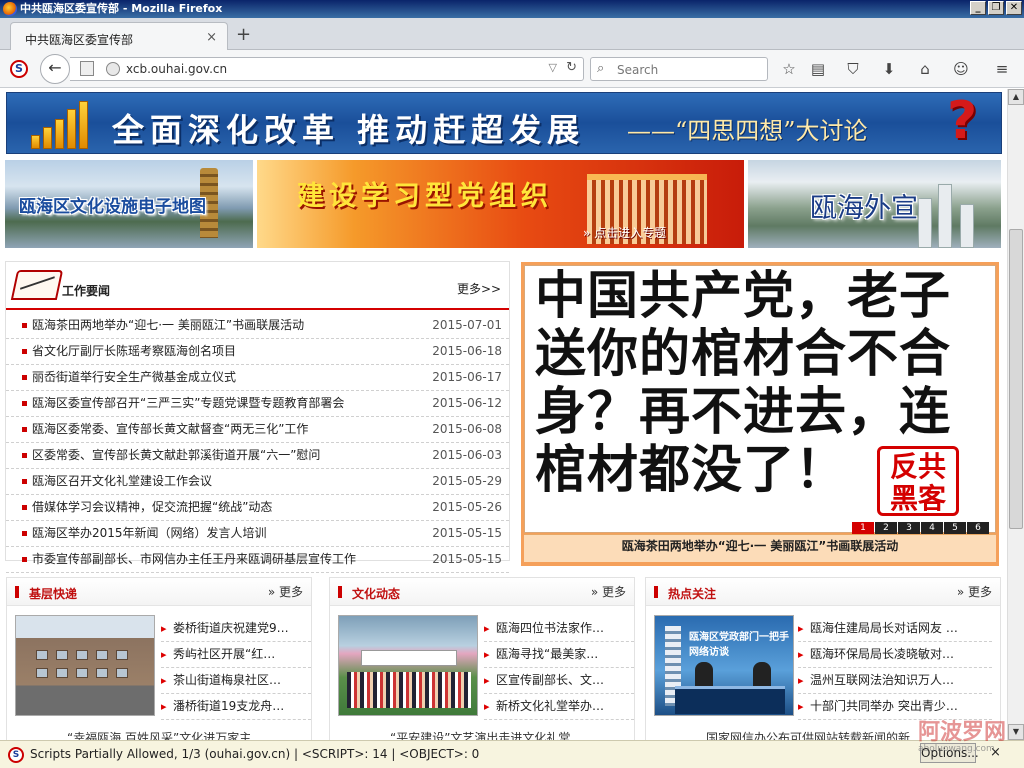  I want to click on news-item: 区委常委、宣传部长黄文献赴郭溪街道开展“六一”慰问 2015-06-03, so click(257, 456).